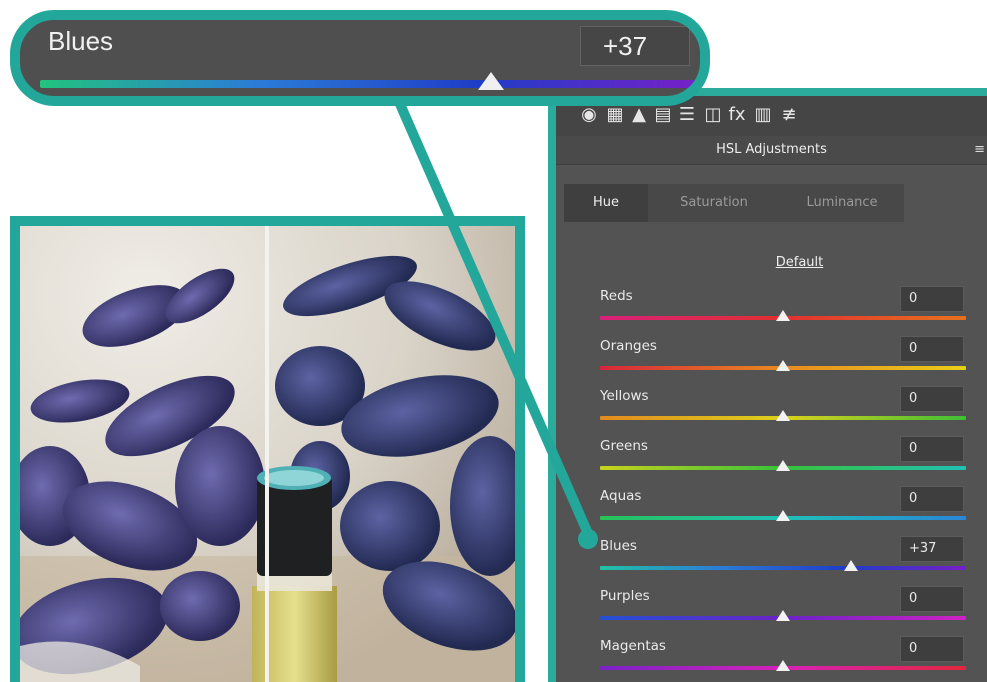 The width and height of the screenshot is (987, 682). Describe the element at coordinates (783, 515) in the screenshot. I see `aquas-slider-thumb` at that location.